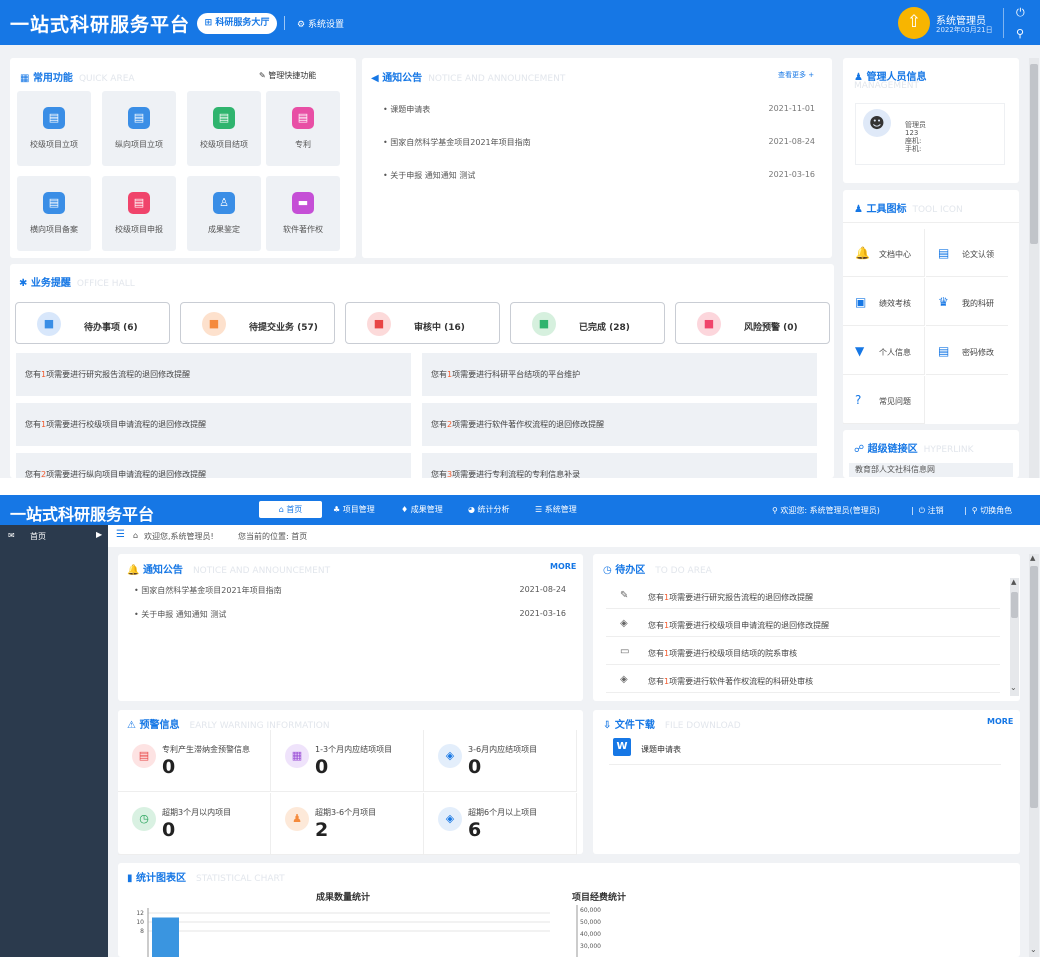 The image size is (1040, 957). I want to click on tool-item: 🔔 文档中心, so click(884, 253).